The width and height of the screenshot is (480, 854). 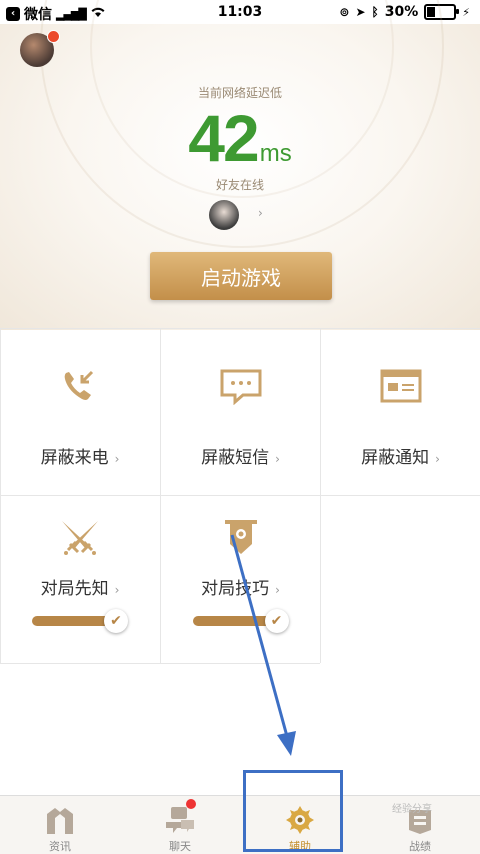 I want to click on charging-icon: ⚡, so click(x=466, y=12).